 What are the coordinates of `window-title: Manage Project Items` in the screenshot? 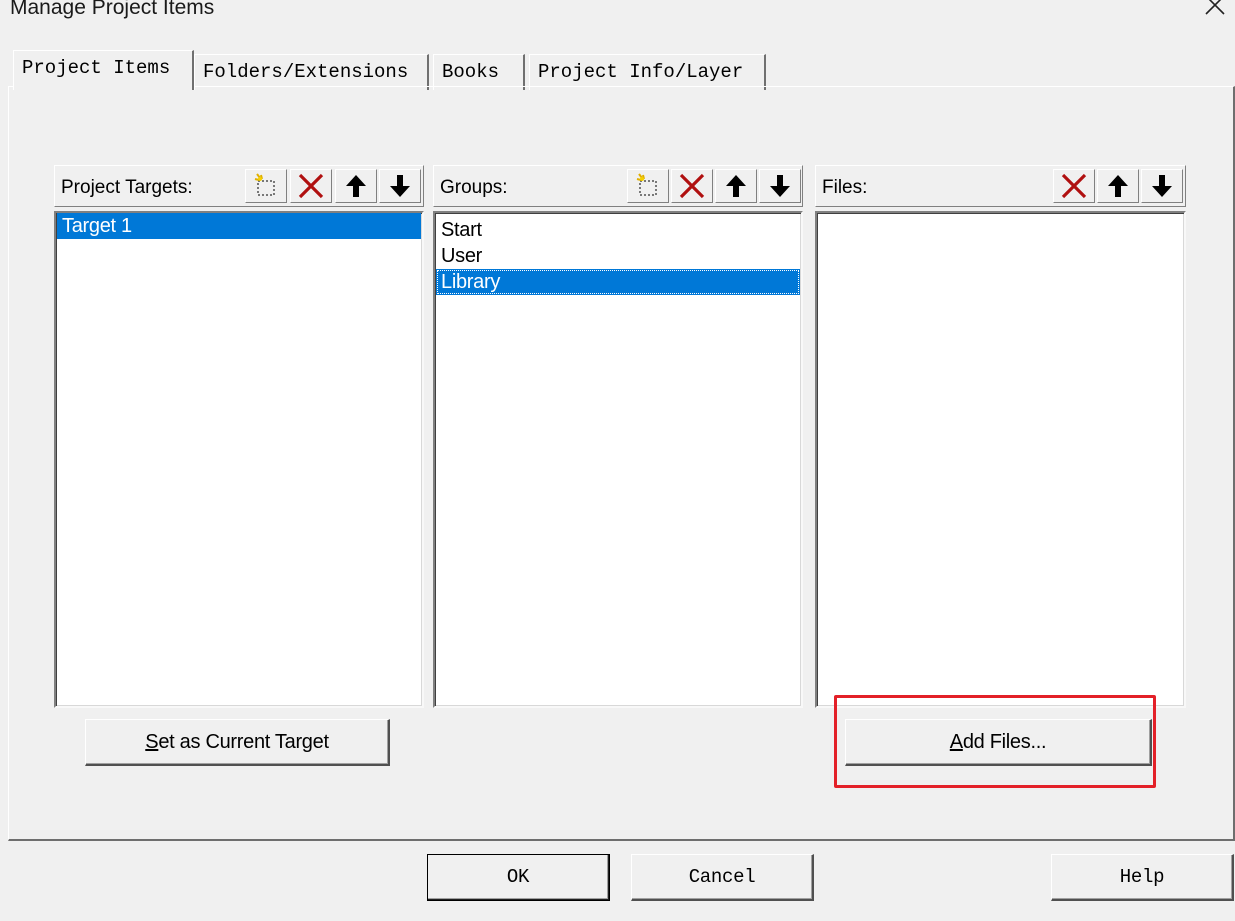 It's located at (112, 9).